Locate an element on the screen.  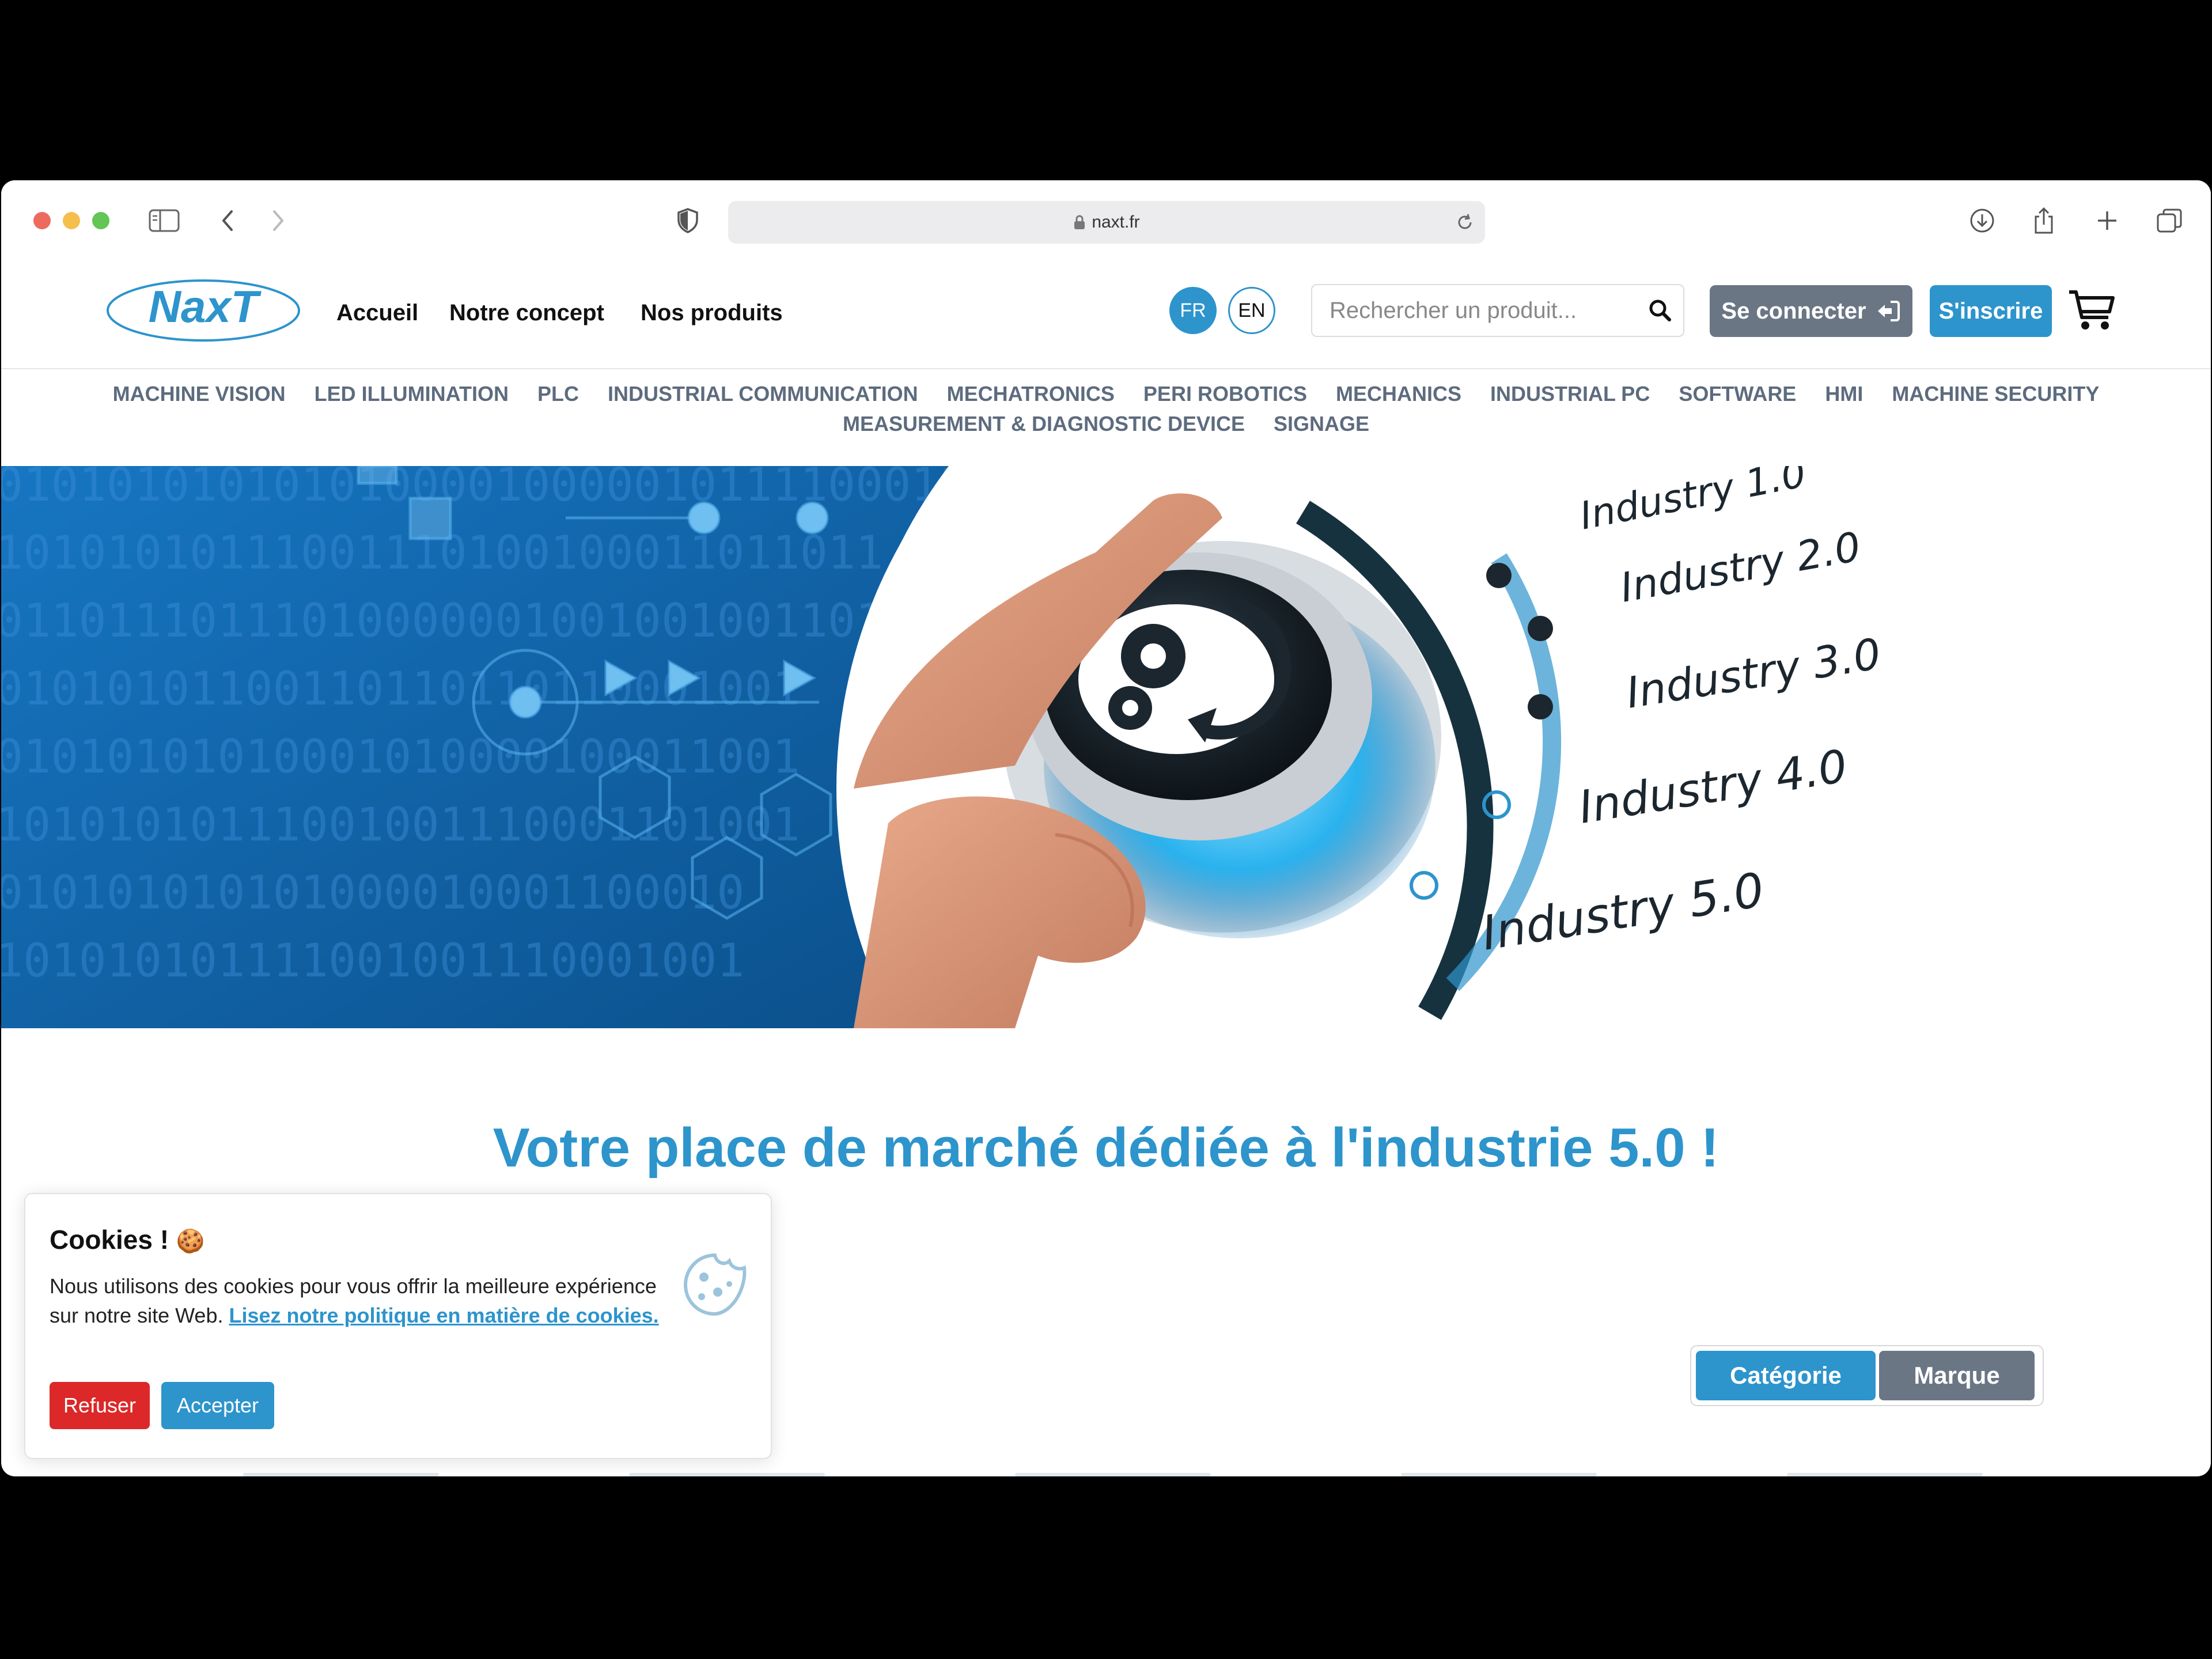
forward-icon is located at coordinates (278, 221).